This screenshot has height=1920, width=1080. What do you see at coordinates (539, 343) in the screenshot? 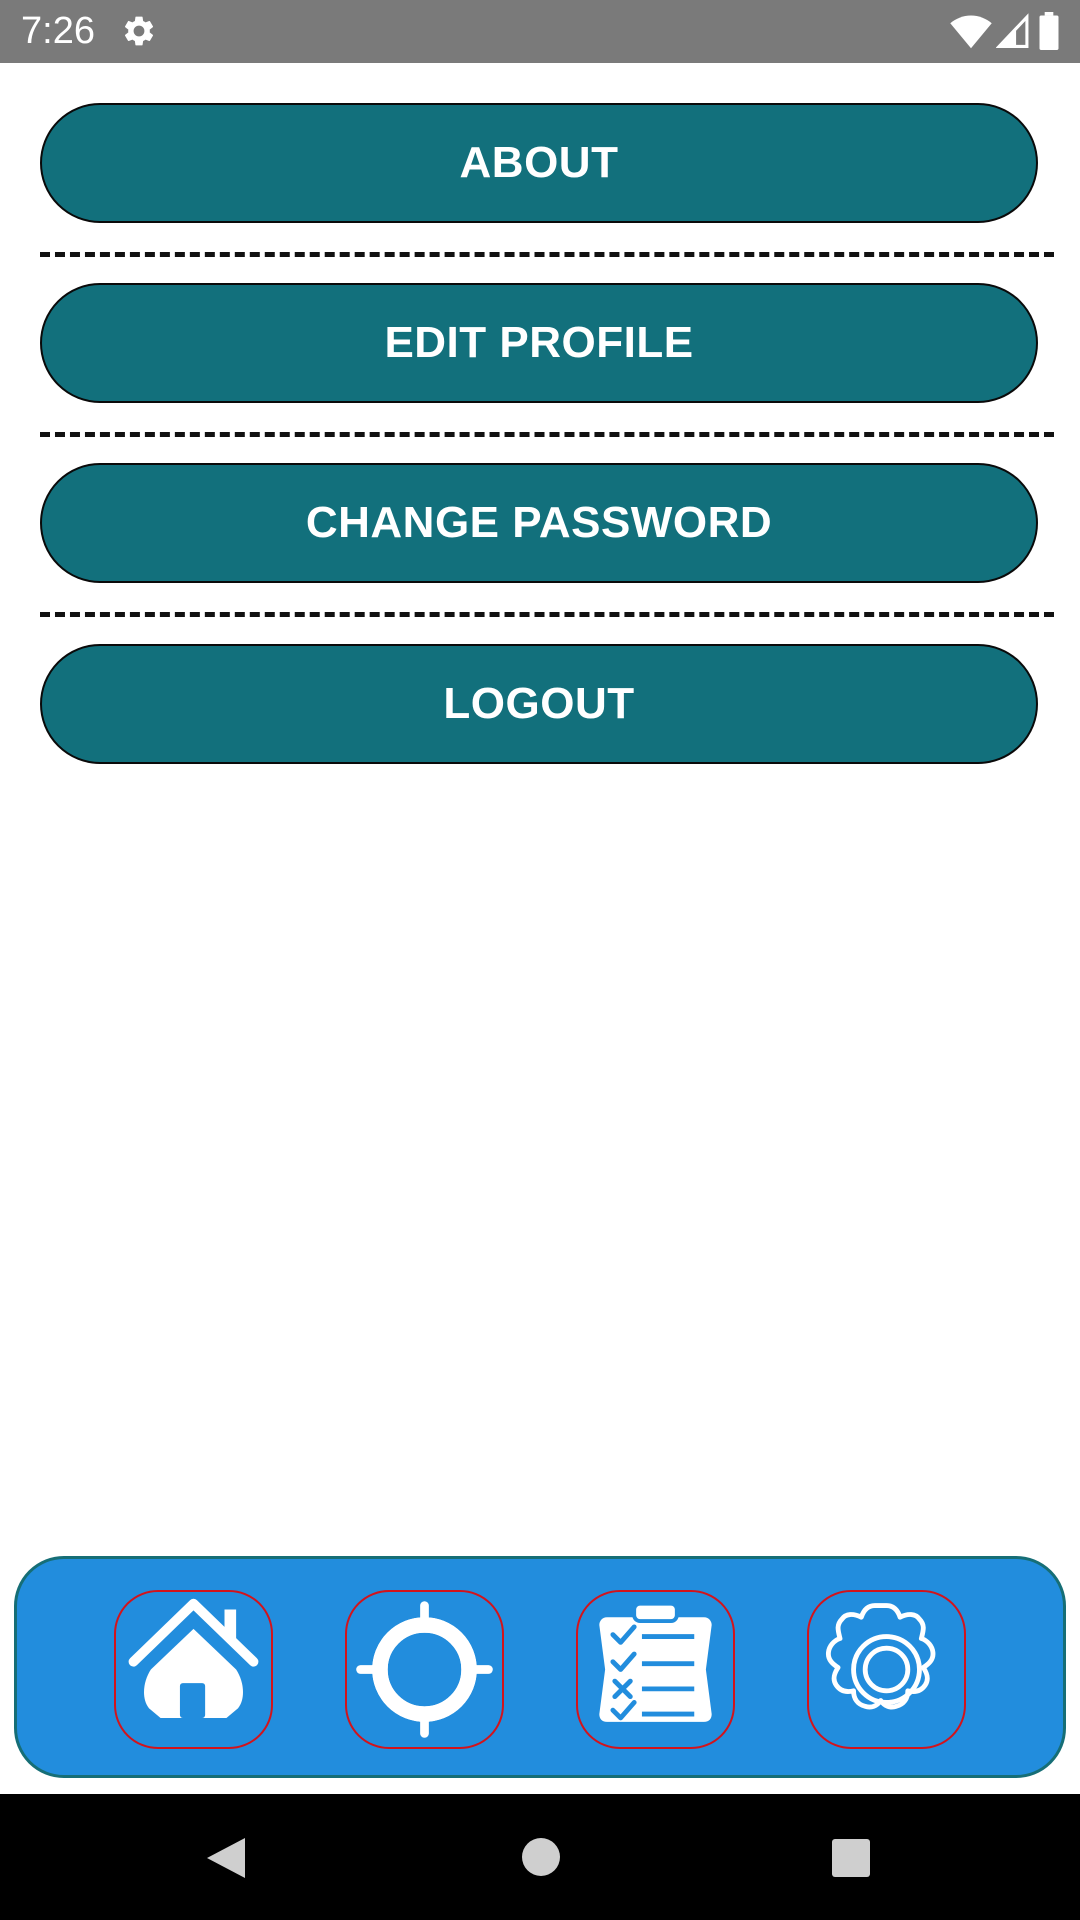
I see `edit-profile-button: EDIT PROFILE` at bounding box center [539, 343].